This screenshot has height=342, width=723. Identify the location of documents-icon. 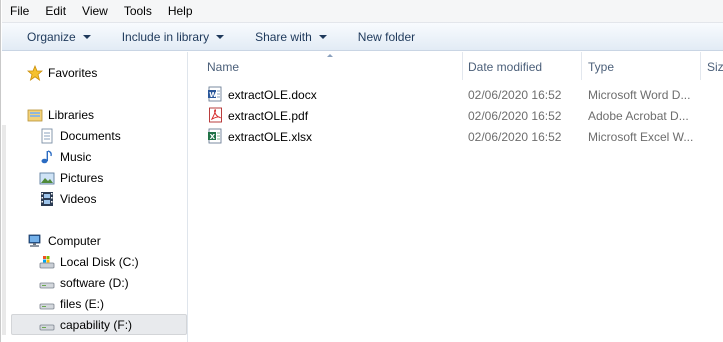
(47, 136).